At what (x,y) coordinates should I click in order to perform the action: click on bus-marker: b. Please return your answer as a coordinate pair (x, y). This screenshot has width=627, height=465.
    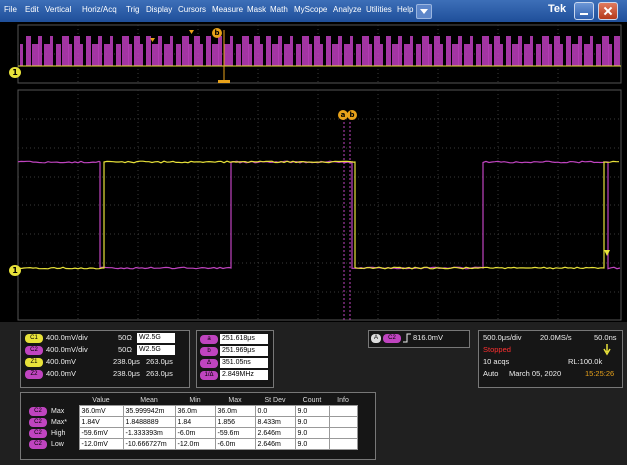
    Looking at the image, I should click on (217, 33).